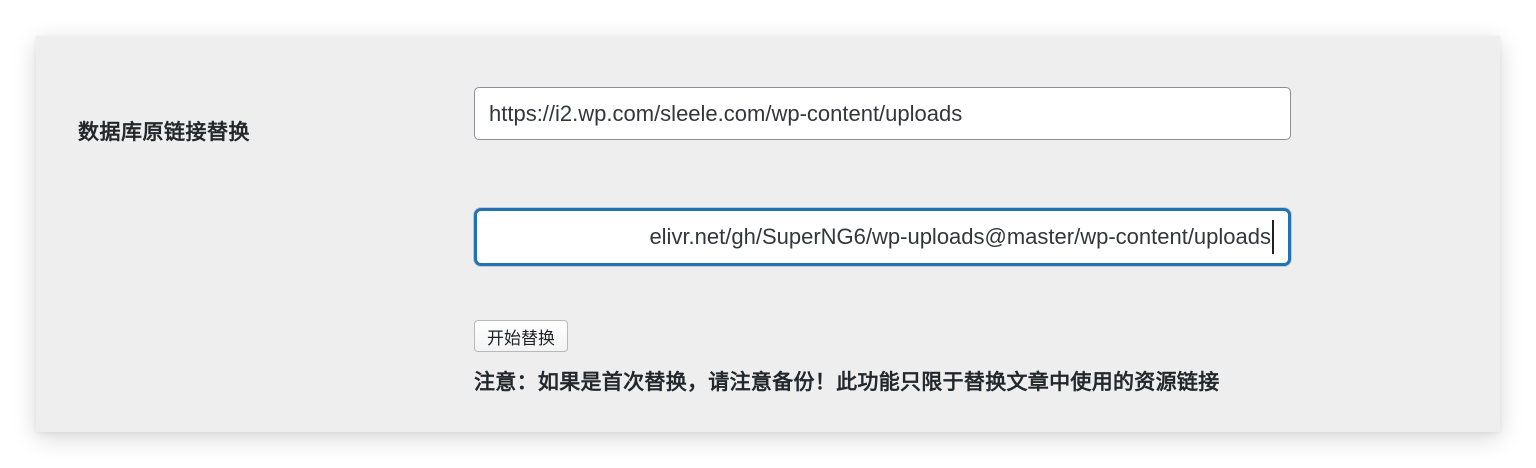  Describe the element at coordinates (521, 336) in the screenshot. I see `start-replace-button: 开始替换` at that location.